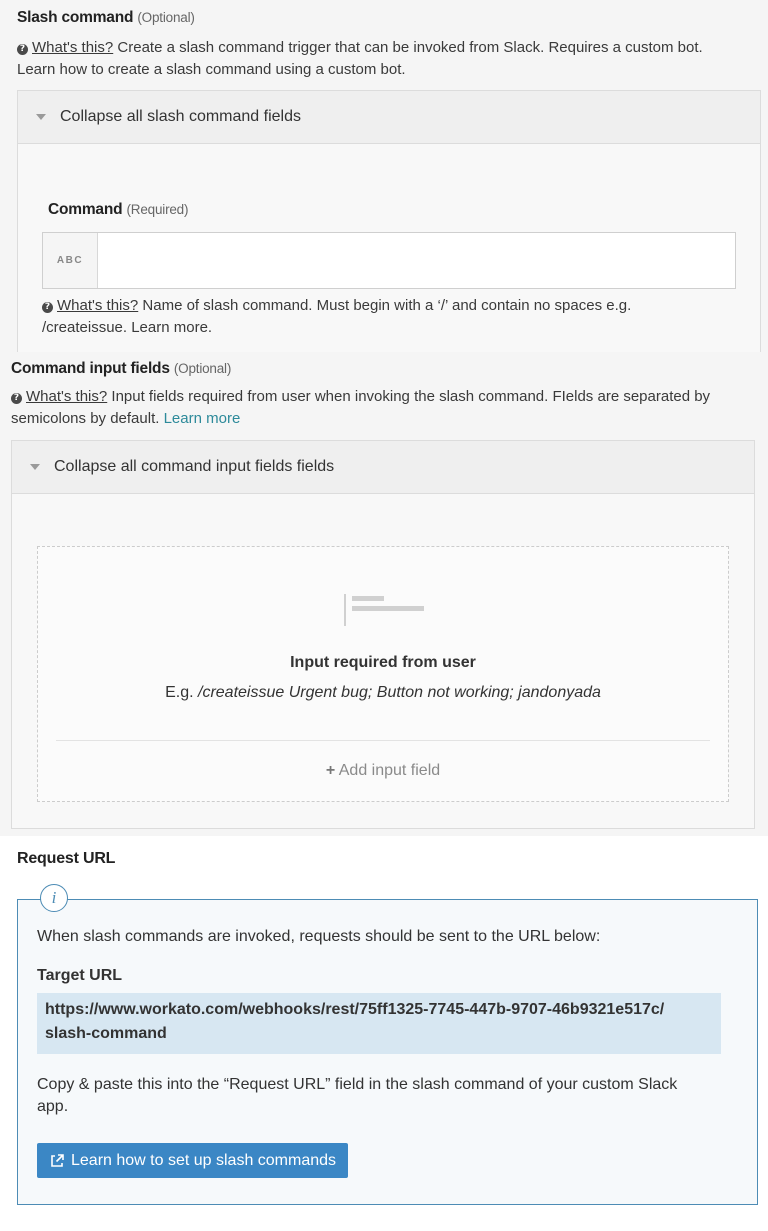  What do you see at coordinates (330, 770) in the screenshot?
I see `plus-icon: +` at bounding box center [330, 770].